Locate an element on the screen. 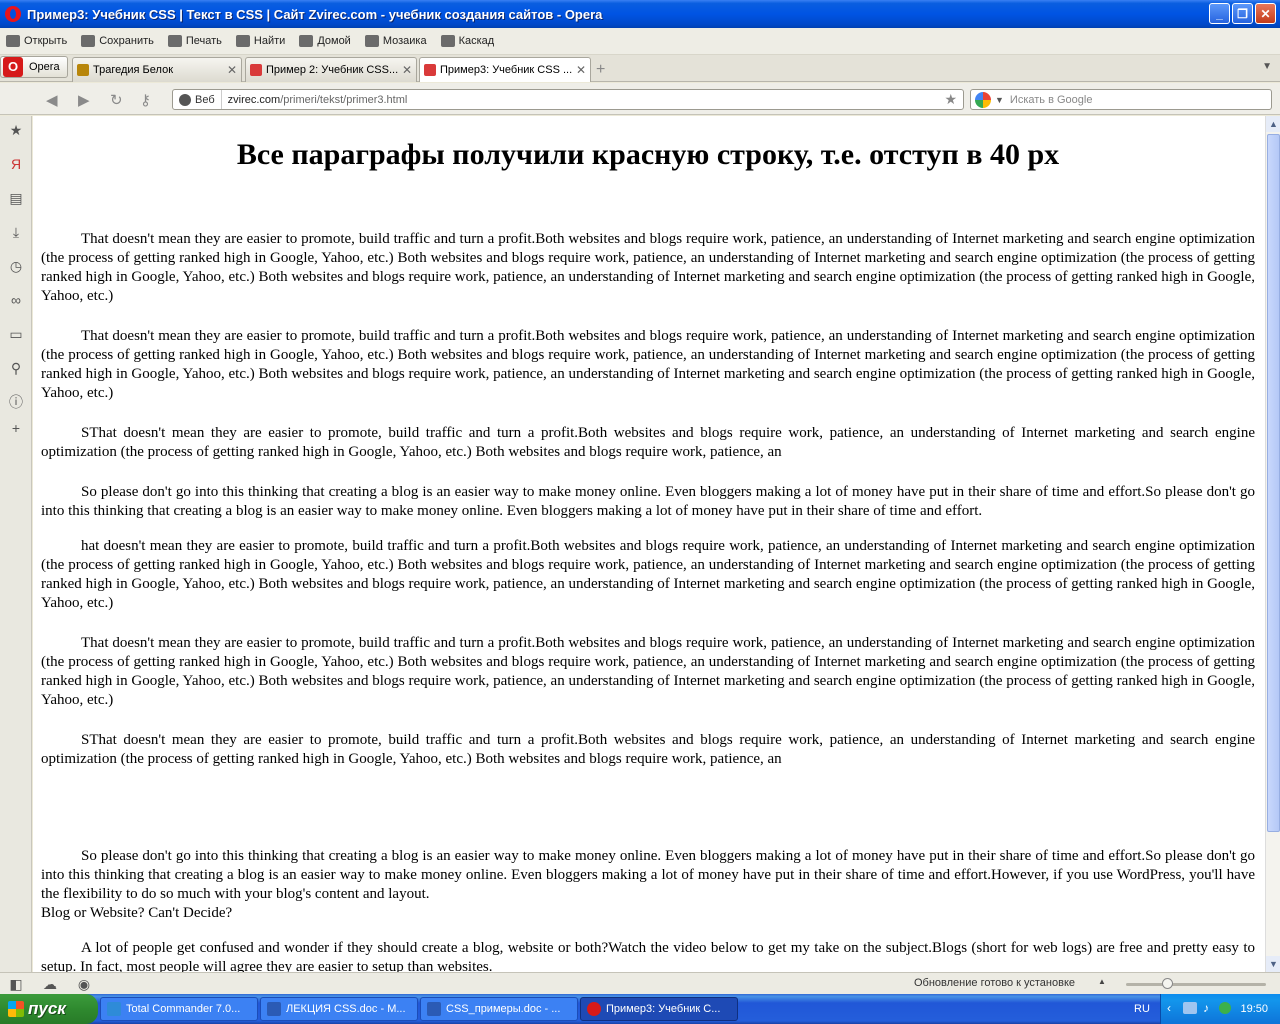 Image resolution: width=1280 pixels, height=1024 pixels. scroll-down-icon: ▼ is located at coordinates (1273, 964).